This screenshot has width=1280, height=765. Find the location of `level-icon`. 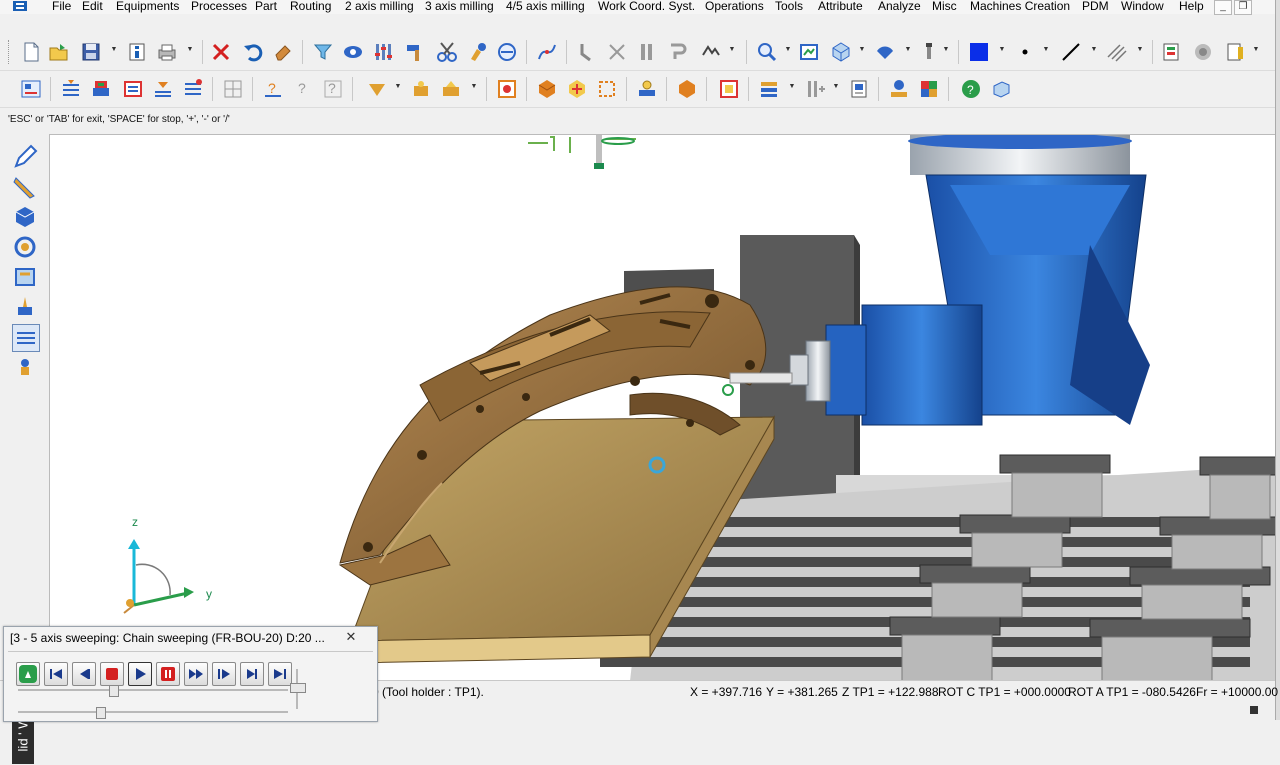

level-icon is located at coordinates (929, 52).